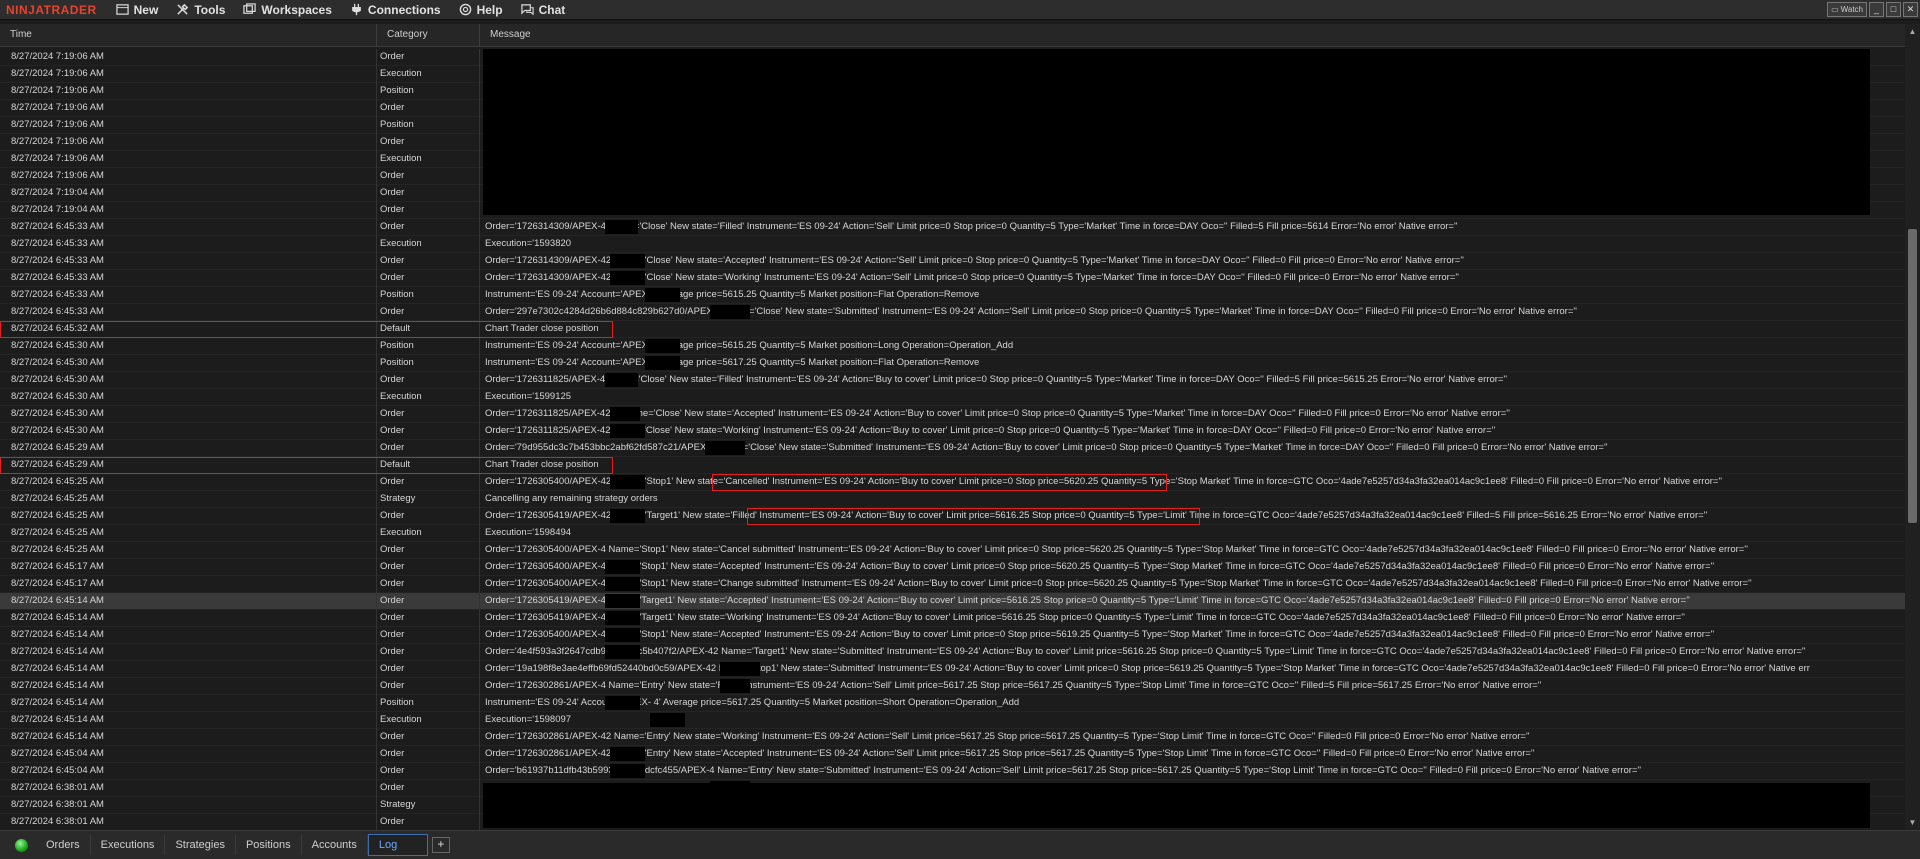 Image resolution: width=1920 pixels, height=859 pixels. I want to click on scroll-down-icon: ▼, so click(1912, 822).